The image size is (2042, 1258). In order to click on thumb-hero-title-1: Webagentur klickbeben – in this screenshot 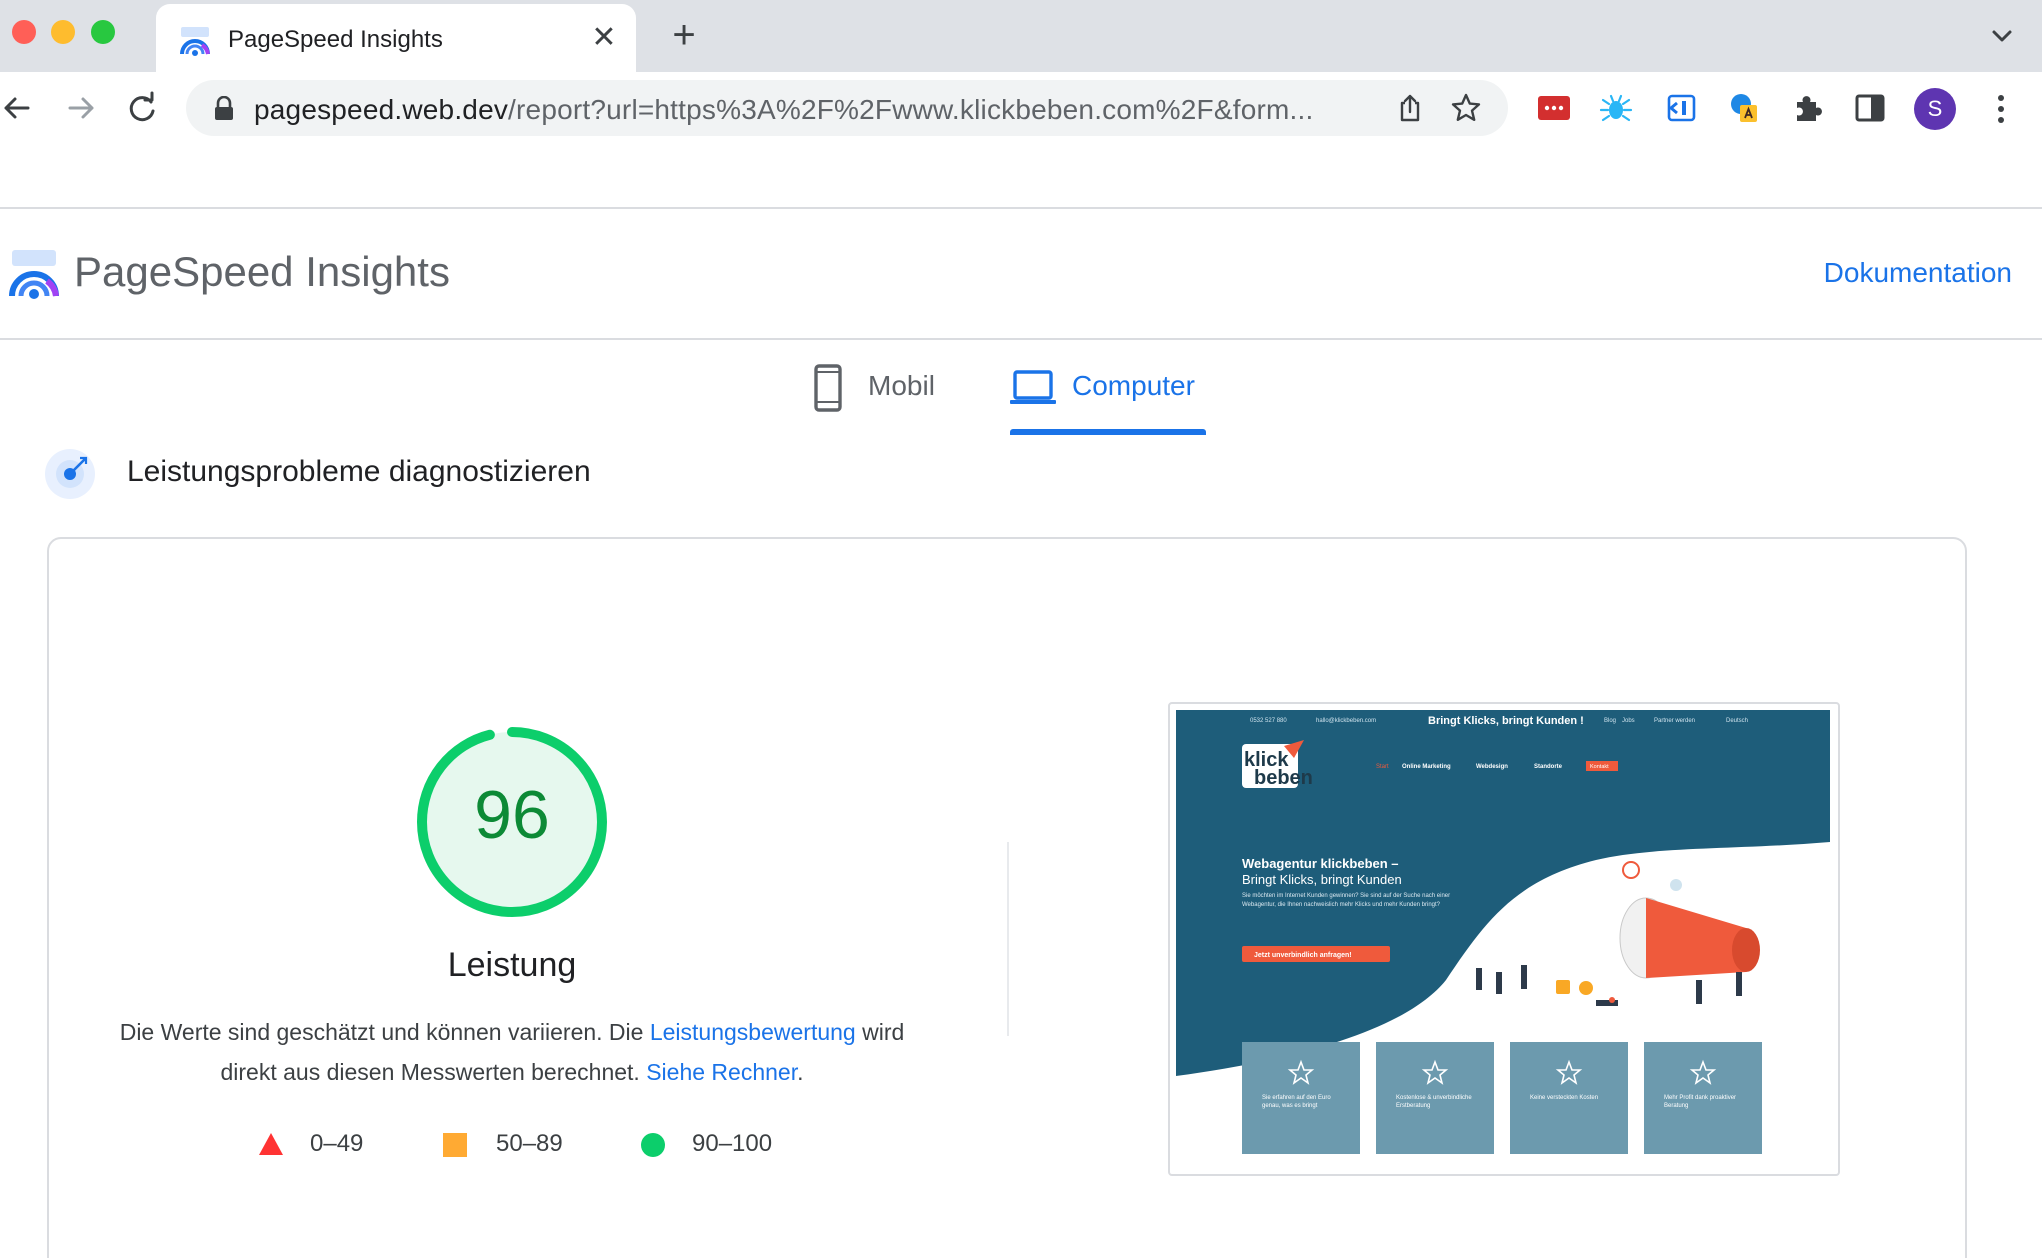, I will do `click(1320, 863)`.